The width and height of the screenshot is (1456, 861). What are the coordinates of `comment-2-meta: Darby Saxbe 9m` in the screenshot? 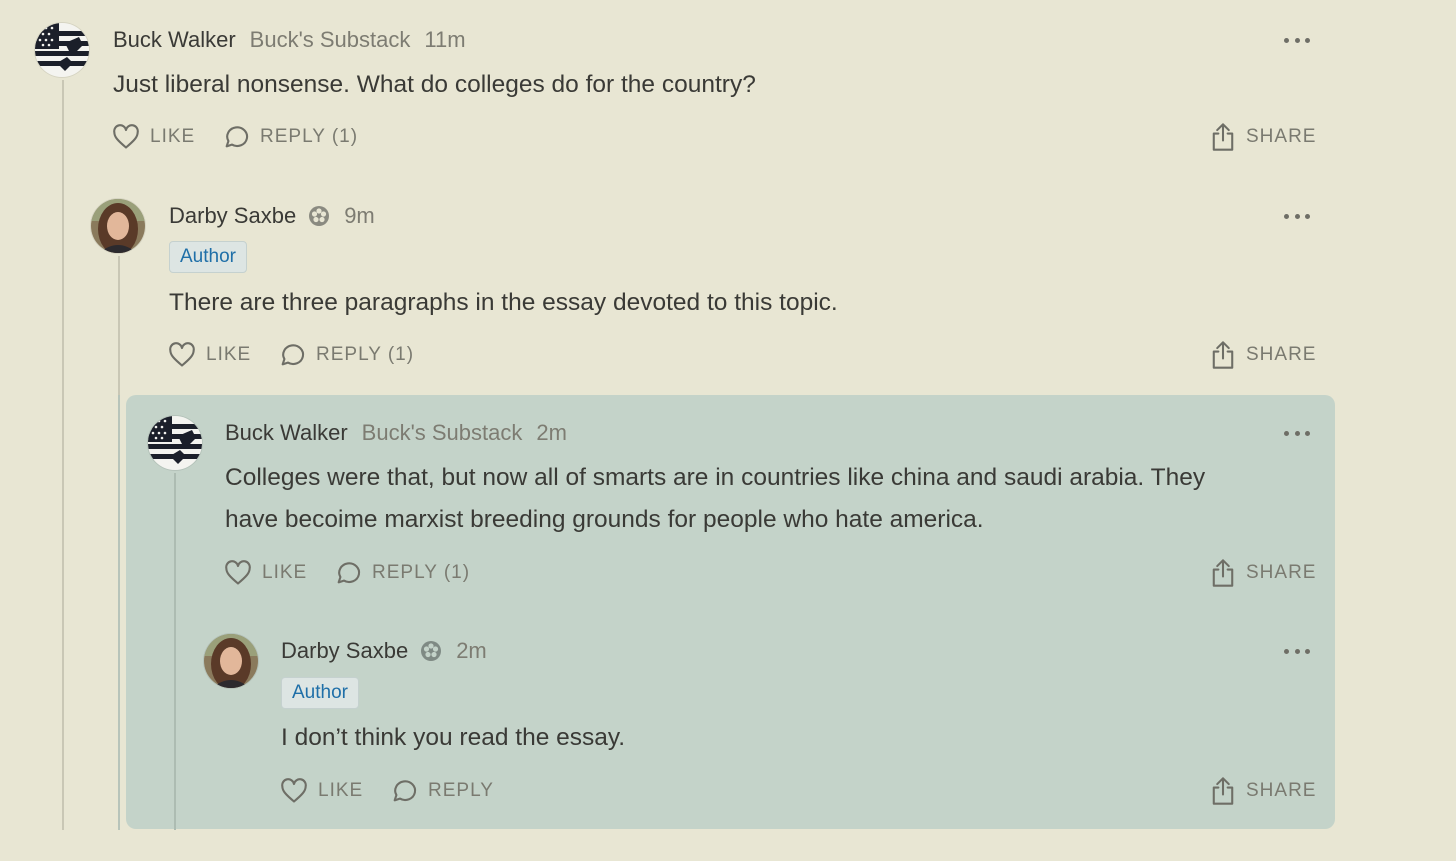 It's located at (272, 216).